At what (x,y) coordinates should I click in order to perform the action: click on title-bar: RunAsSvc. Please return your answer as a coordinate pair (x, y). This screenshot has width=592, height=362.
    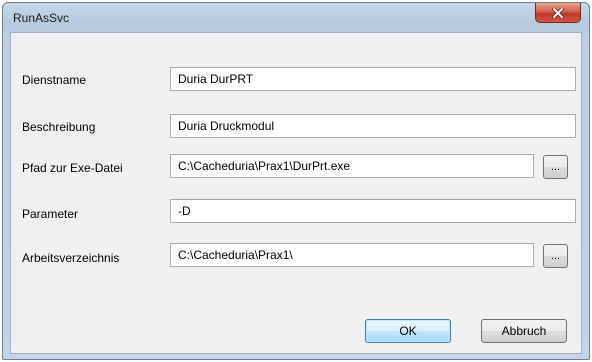
    Looking at the image, I should click on (296, 18).